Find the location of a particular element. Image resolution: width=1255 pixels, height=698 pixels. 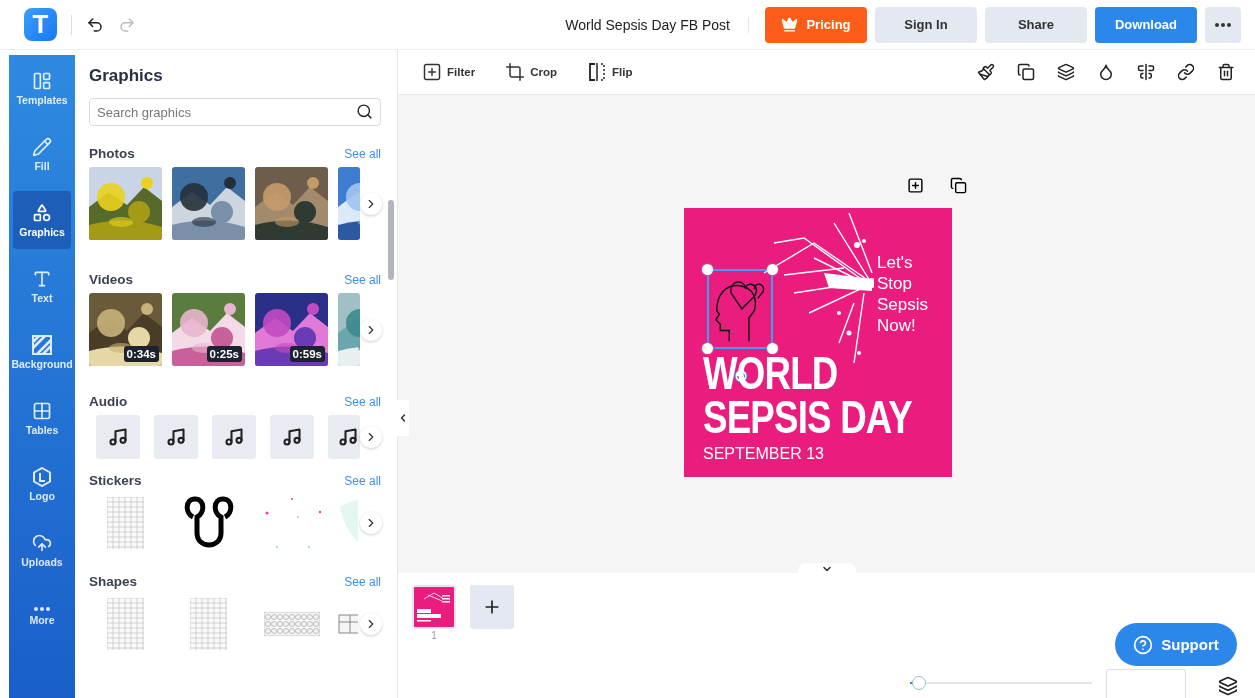

page-number: 1 is located at coordinates (434, 635).